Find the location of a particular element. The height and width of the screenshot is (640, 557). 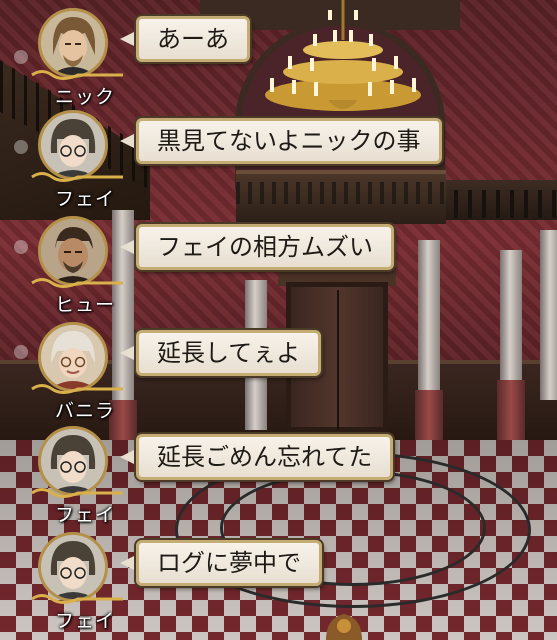

message-bubble: 黒見てないよニックの事 is located at coordinates (289, 141).